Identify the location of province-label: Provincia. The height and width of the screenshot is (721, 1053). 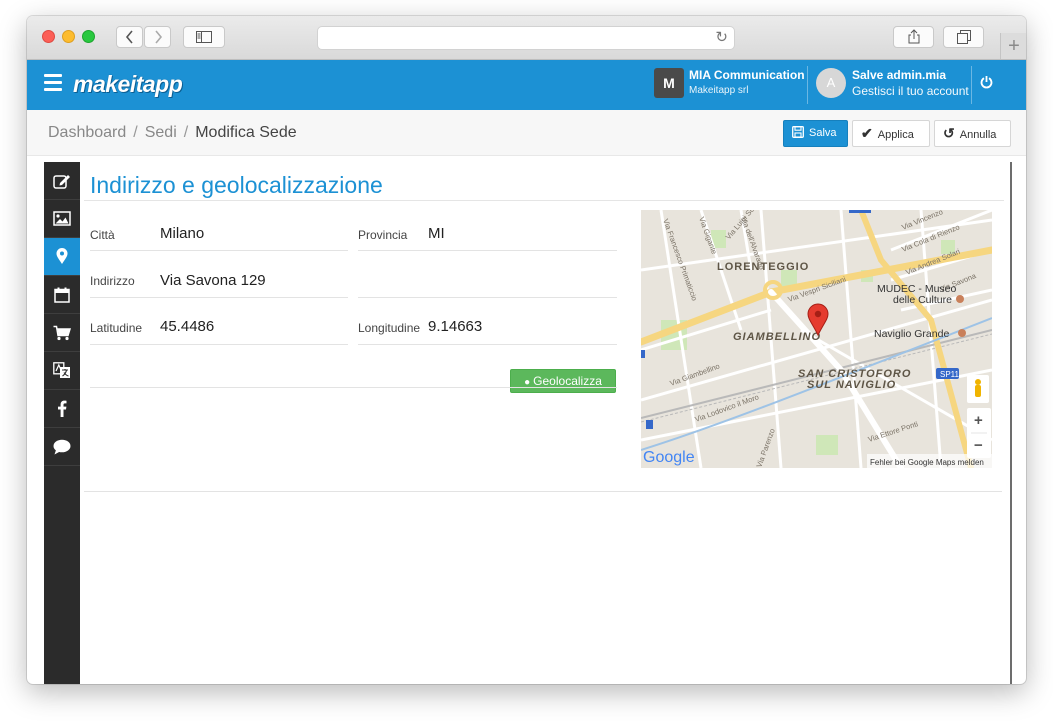
(383, 235).